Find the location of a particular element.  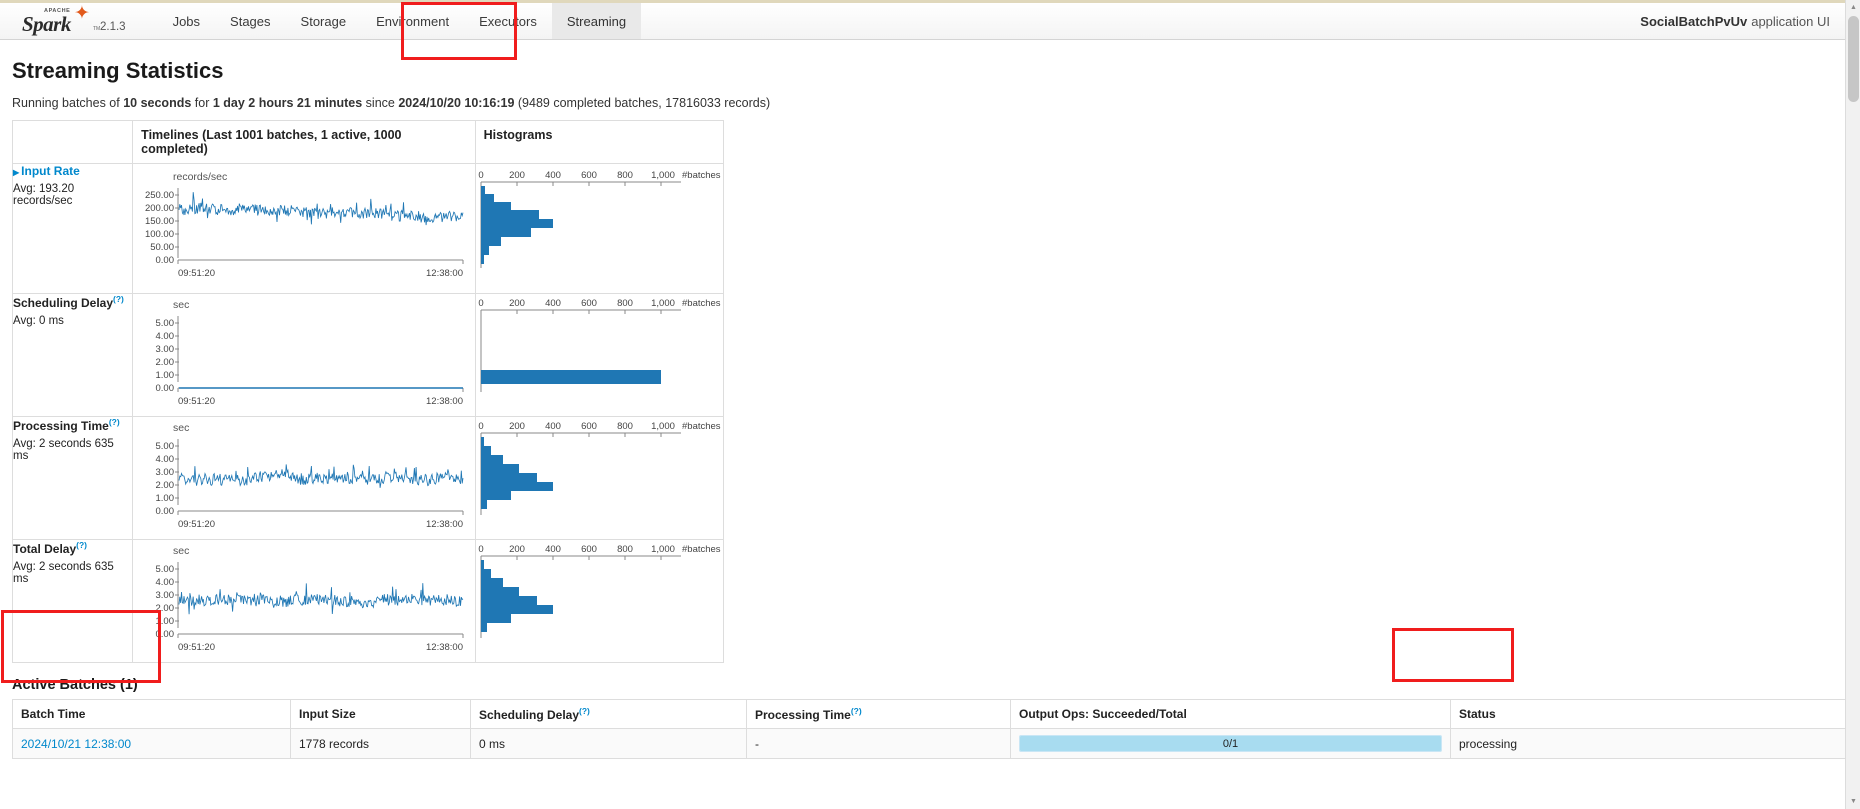

spark-star-icon: ✦ is located at coordinates (82, 13).